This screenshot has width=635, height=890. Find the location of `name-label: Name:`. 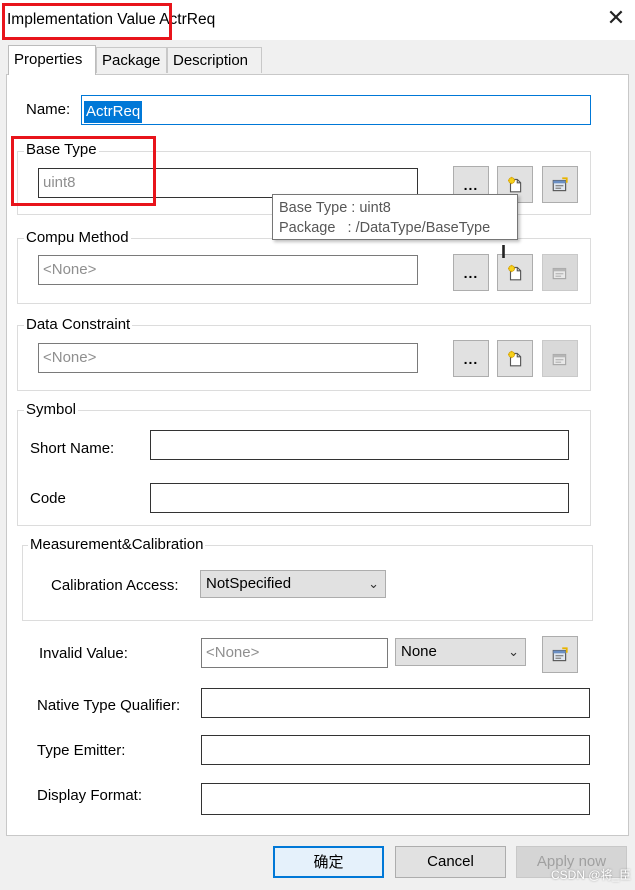

name-label: Name: is located at coordinates (48, 109).